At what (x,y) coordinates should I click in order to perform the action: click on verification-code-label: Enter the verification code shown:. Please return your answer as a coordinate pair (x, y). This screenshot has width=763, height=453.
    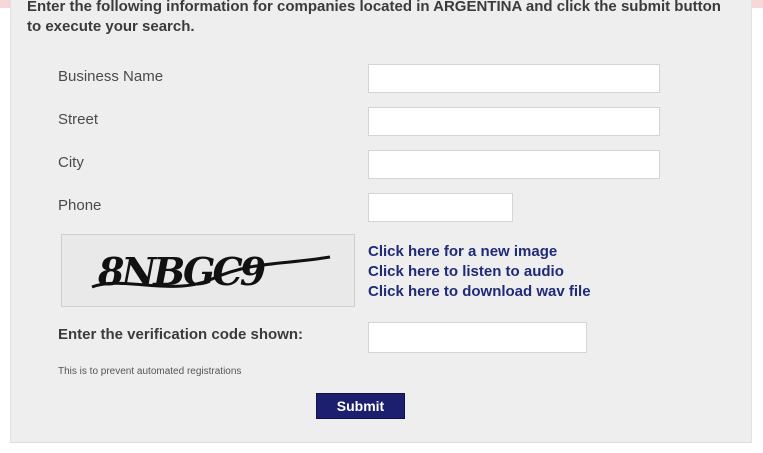
    Looking at the image, I should click on (181, 334).